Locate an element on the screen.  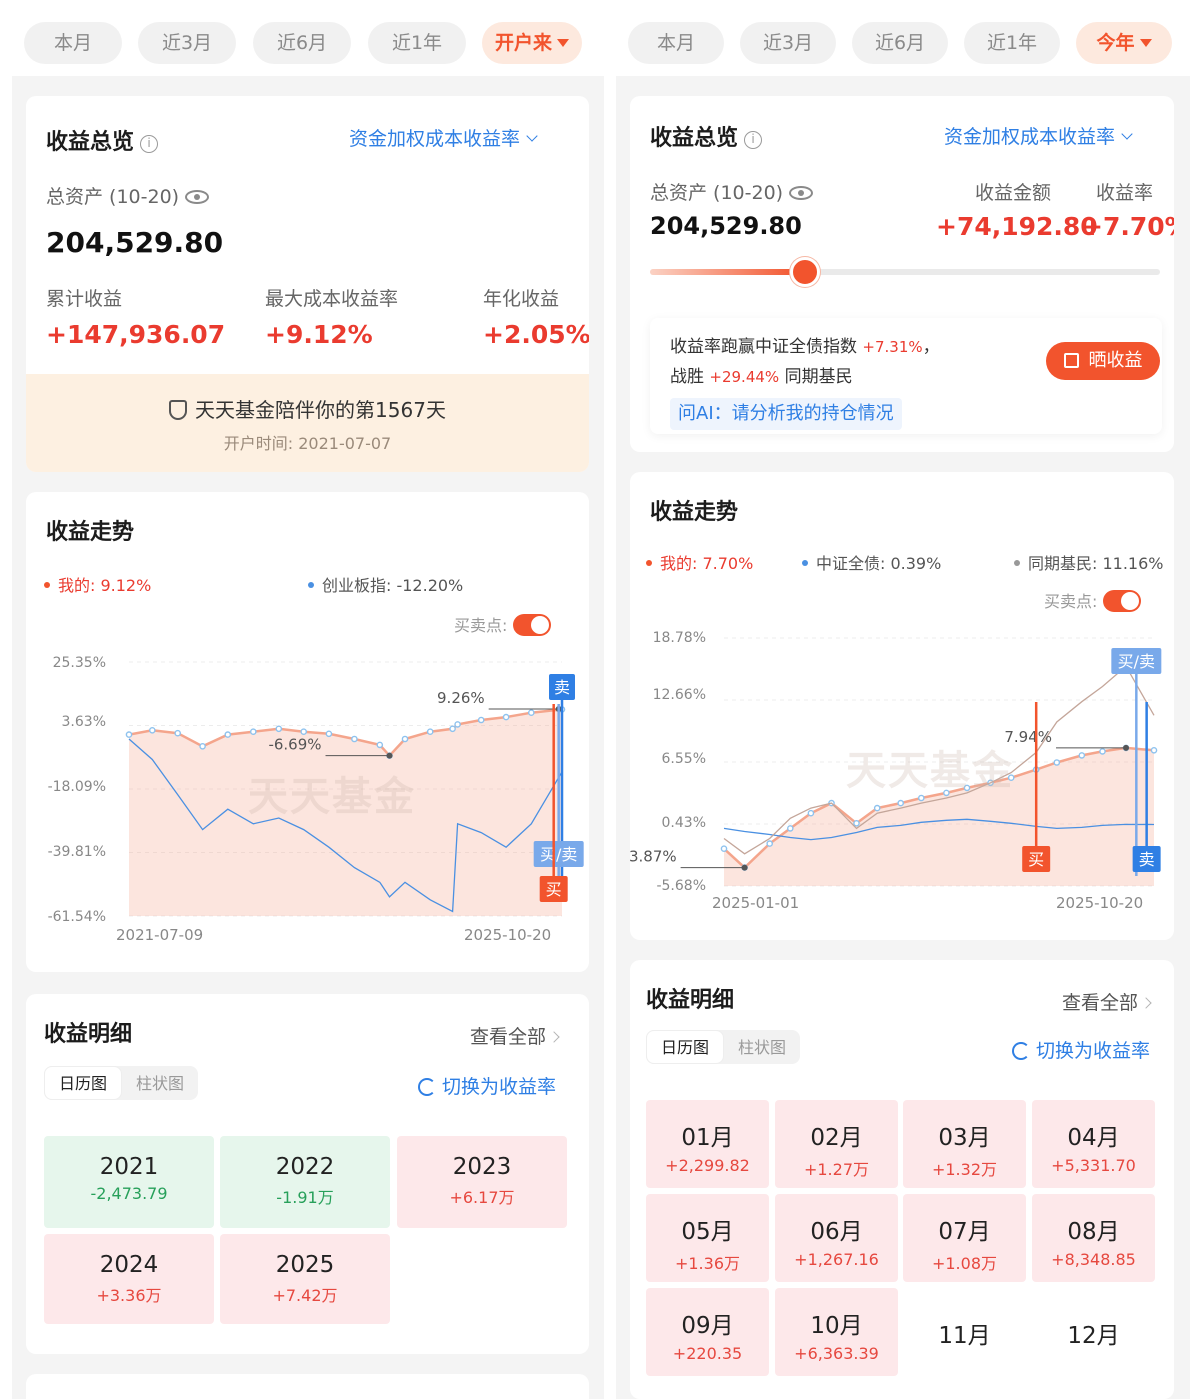
view-mode-segment: 日历图 柱状图 is located at coordinates (723, 1047).